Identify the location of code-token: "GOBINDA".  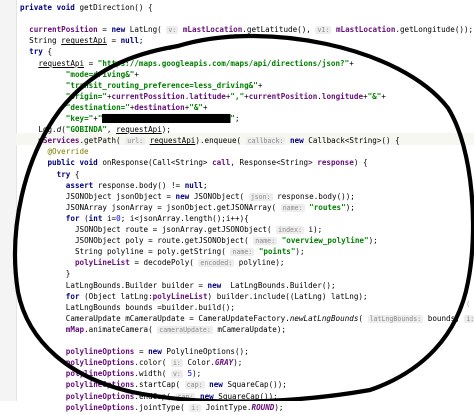
(86, 130).